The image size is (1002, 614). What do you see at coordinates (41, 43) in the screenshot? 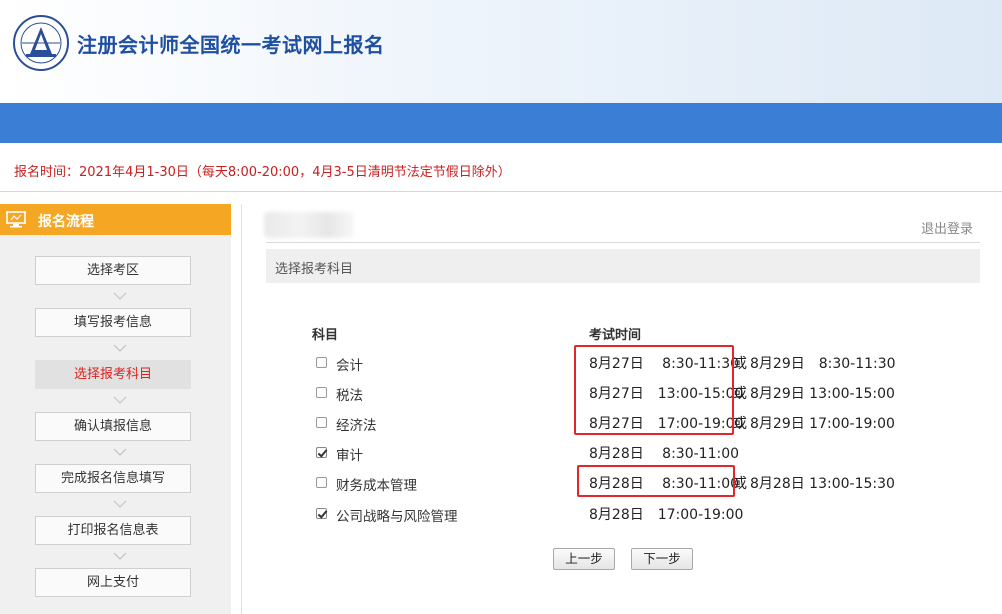
I see `cicpa-seal-logo-icon` at bounding box center [41, 43].